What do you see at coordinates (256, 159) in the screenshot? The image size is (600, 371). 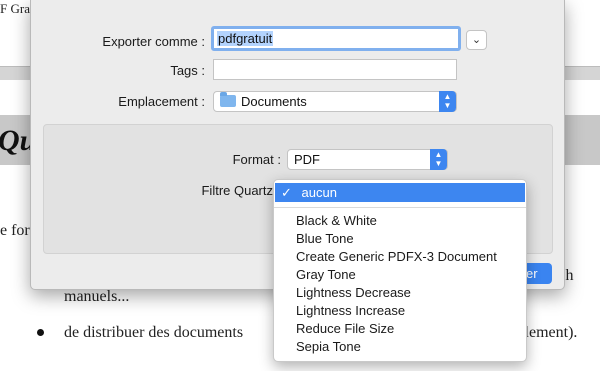 I see `format-label: Format :` at bounding box center [256, 159].